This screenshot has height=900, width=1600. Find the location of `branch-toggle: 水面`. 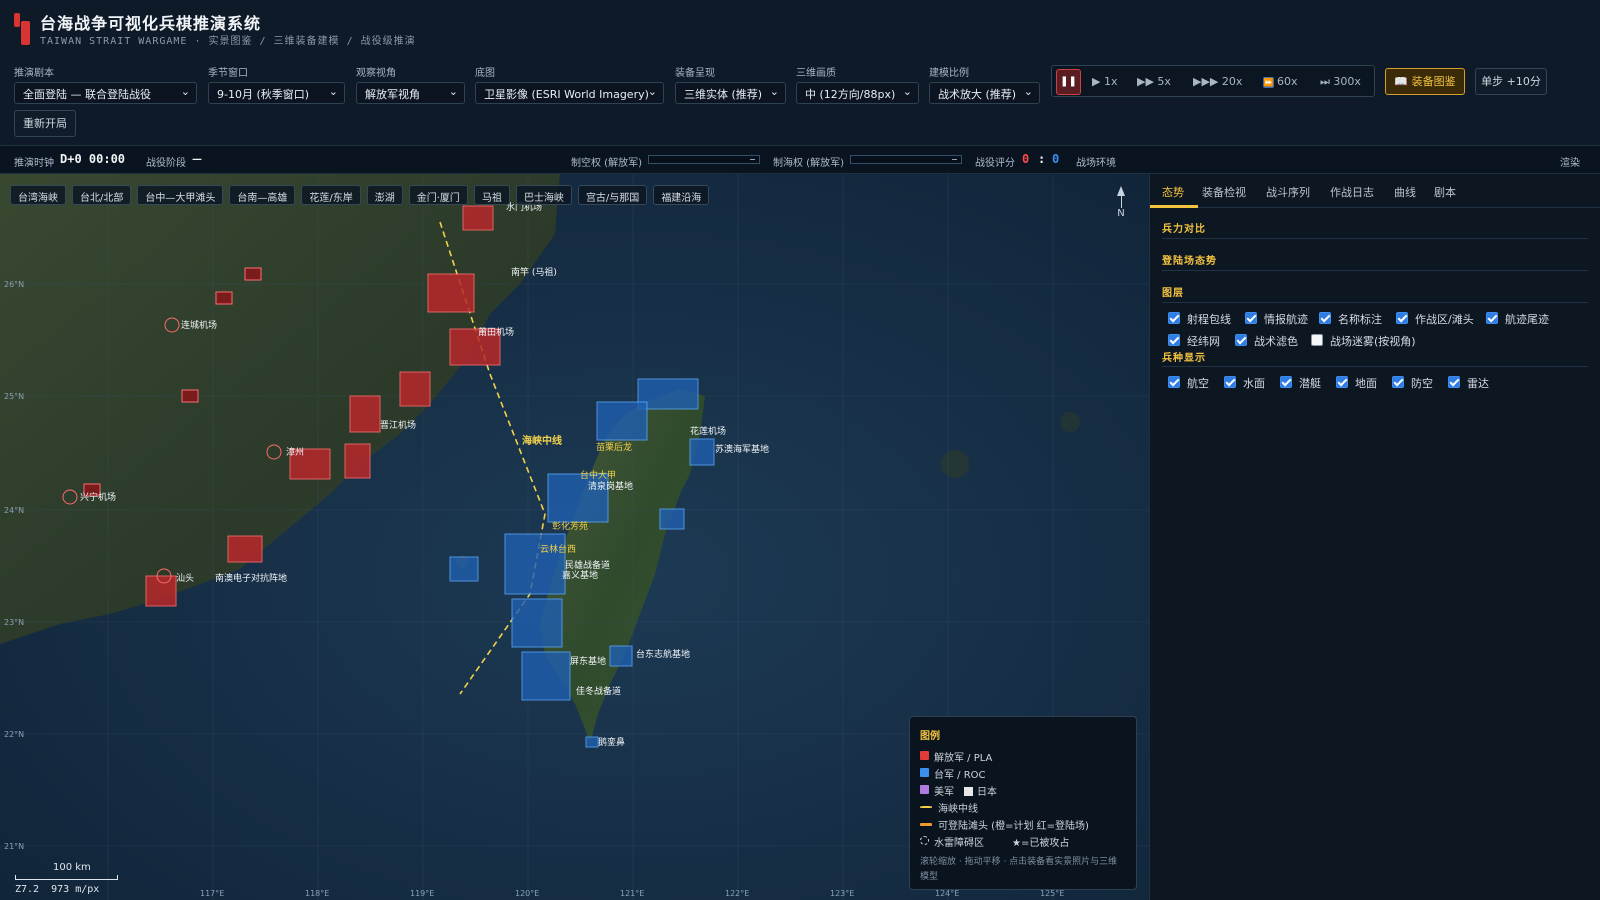

branch-toggle: 水面 is located at coordinates (1244, 383).